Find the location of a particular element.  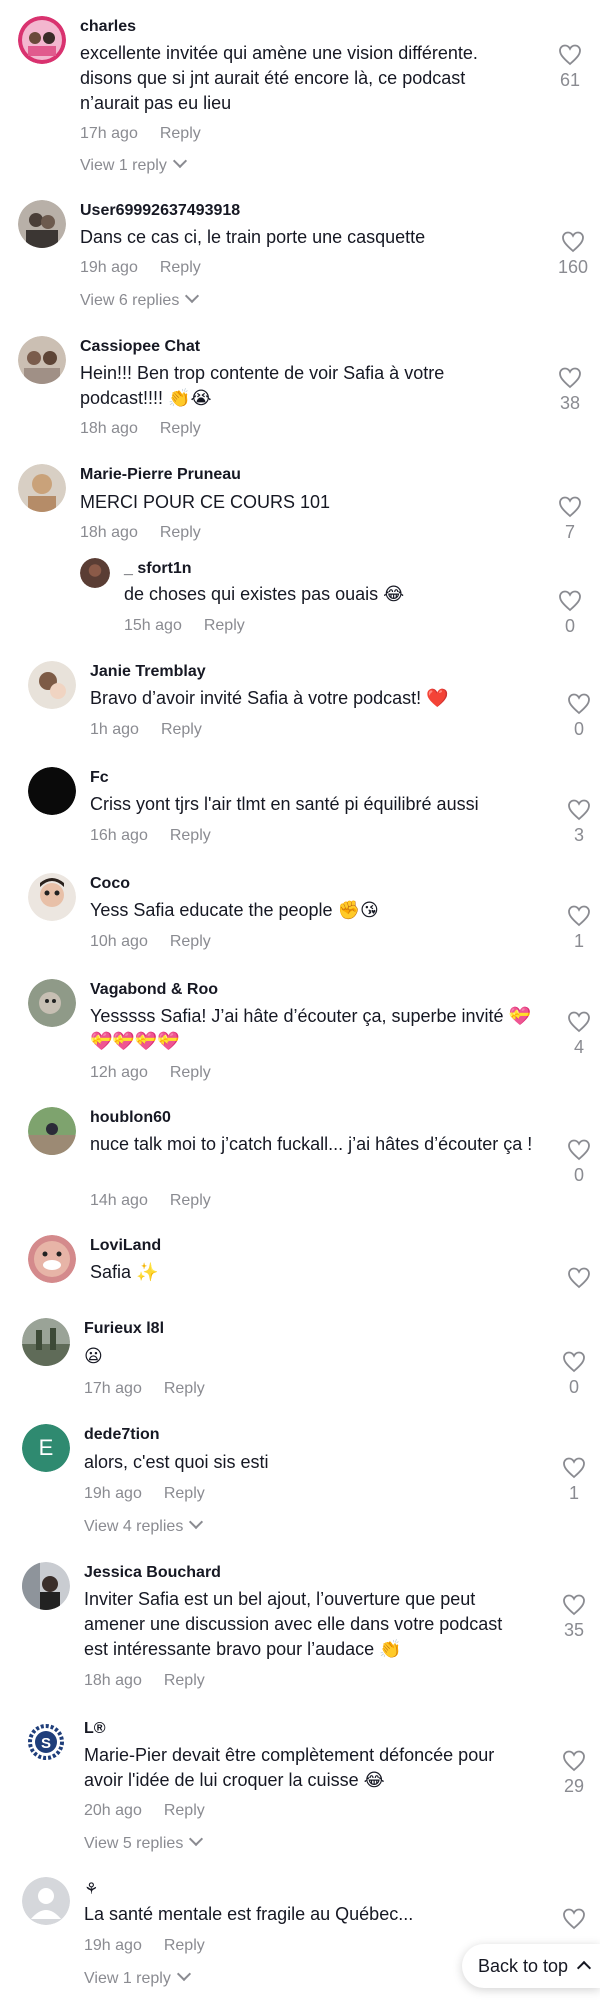

like-button: 38 is located at coordinates (570, 390).